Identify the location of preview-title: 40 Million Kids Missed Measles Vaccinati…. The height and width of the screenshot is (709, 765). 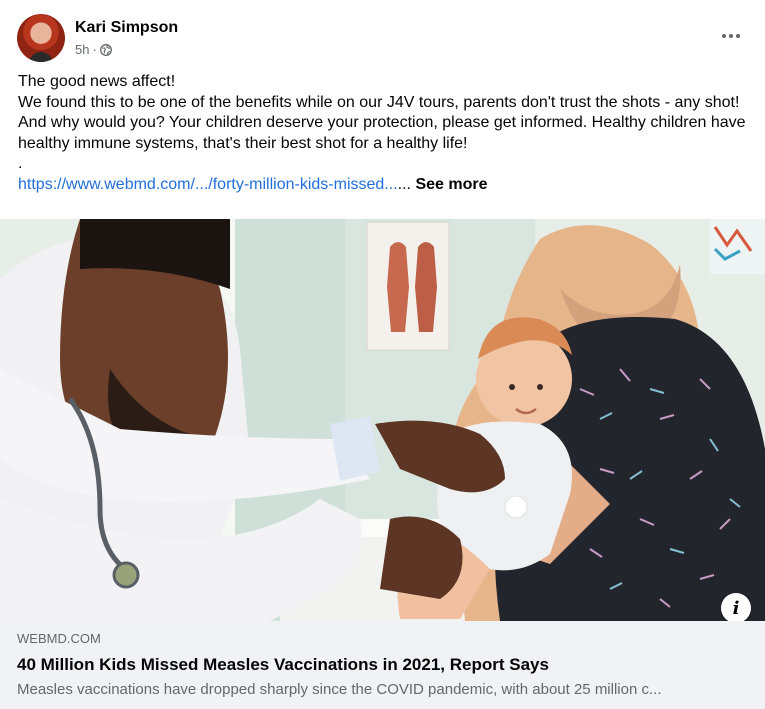
(382, 665).